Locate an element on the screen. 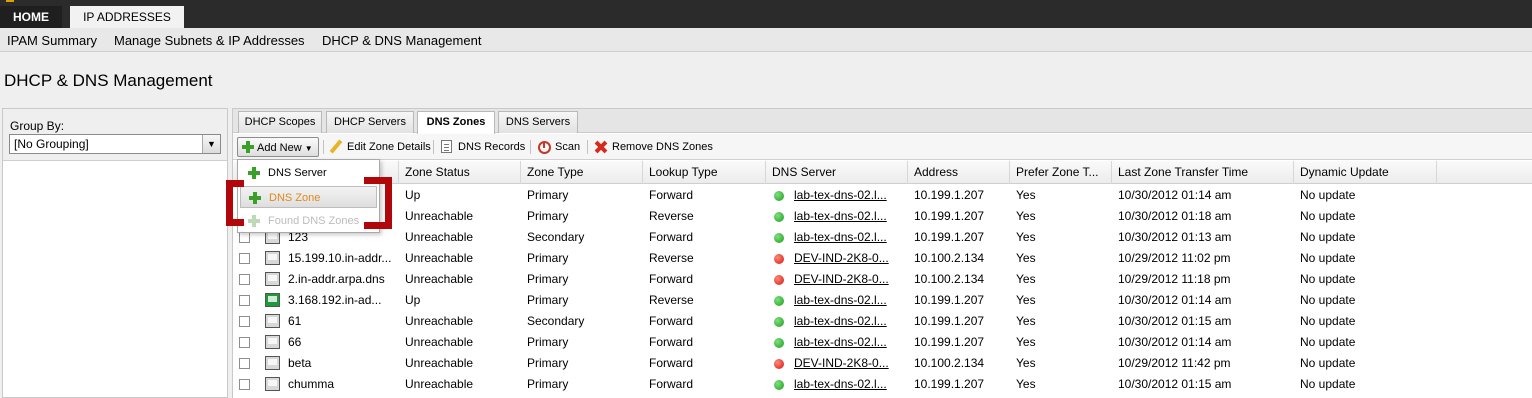  zone-name: beta is located at coordinates (342, 363).